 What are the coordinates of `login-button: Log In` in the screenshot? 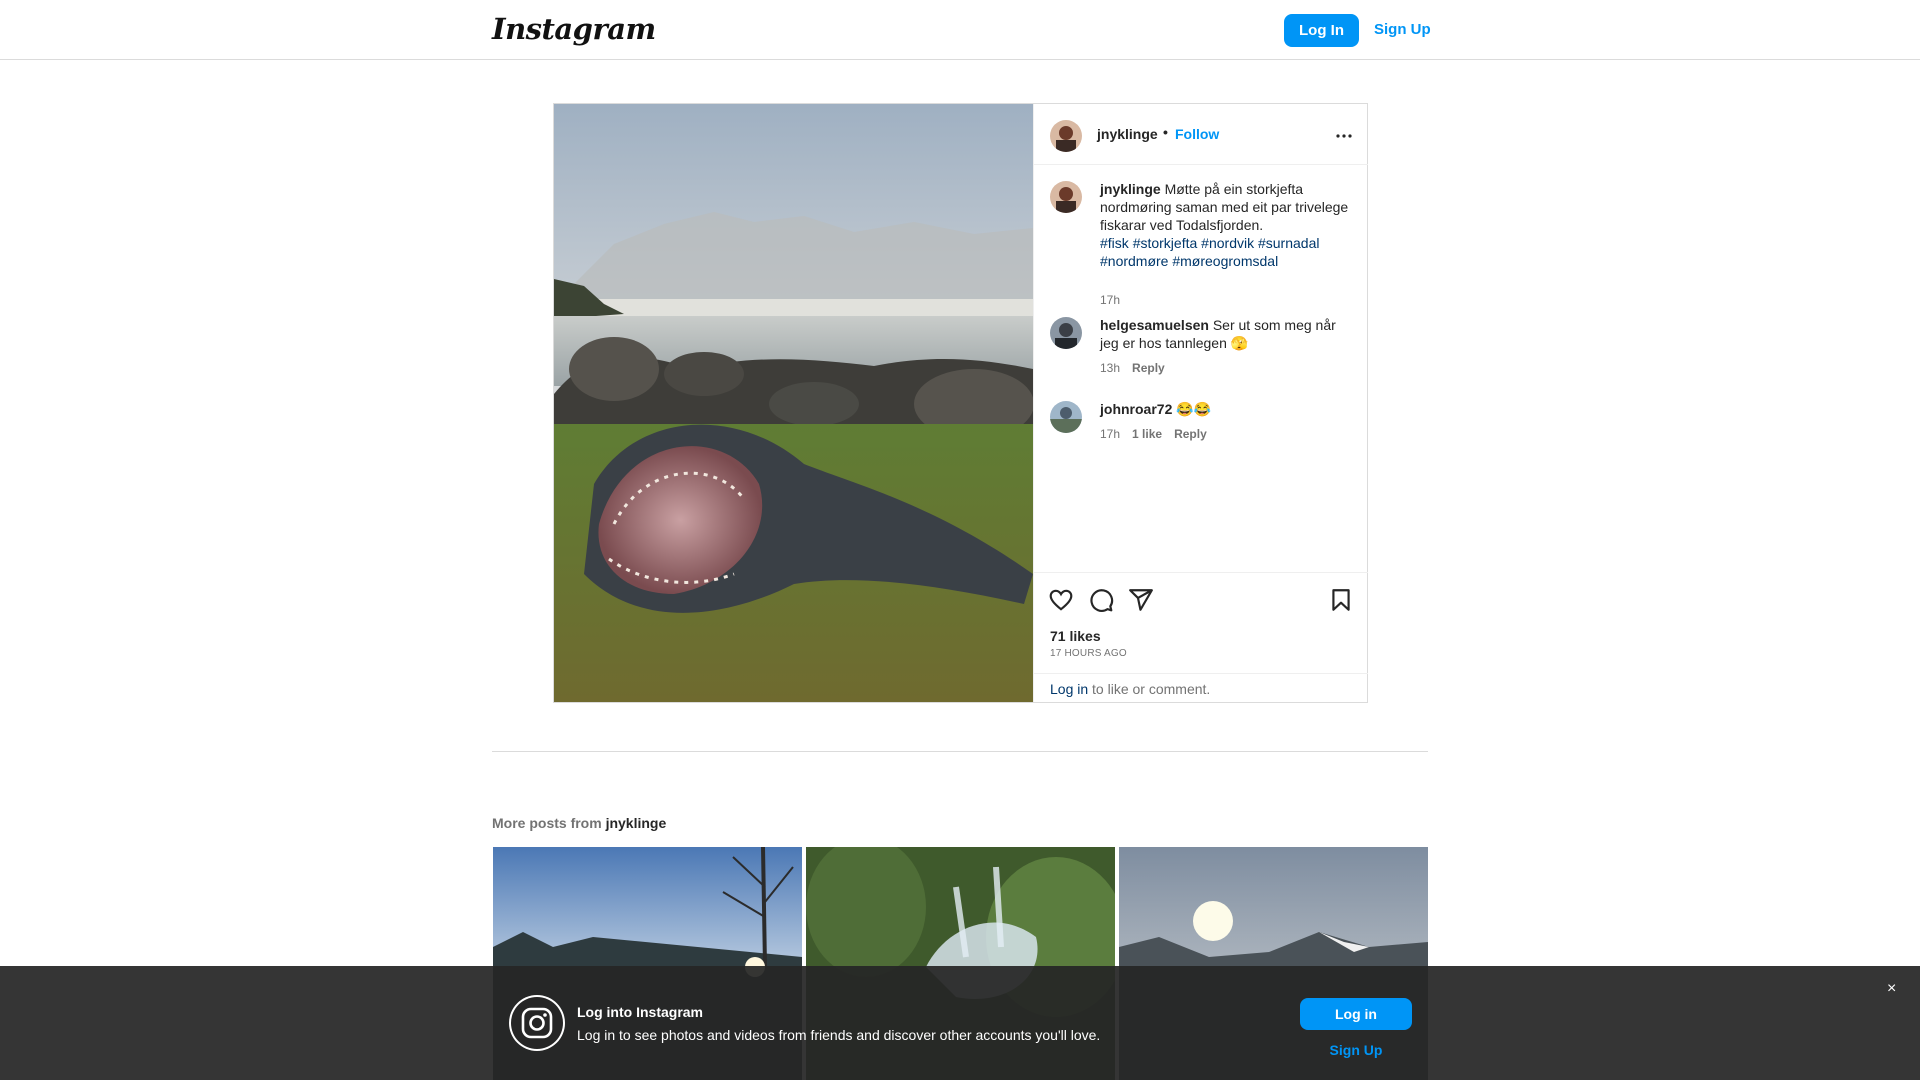 It's located at (1321, 30).